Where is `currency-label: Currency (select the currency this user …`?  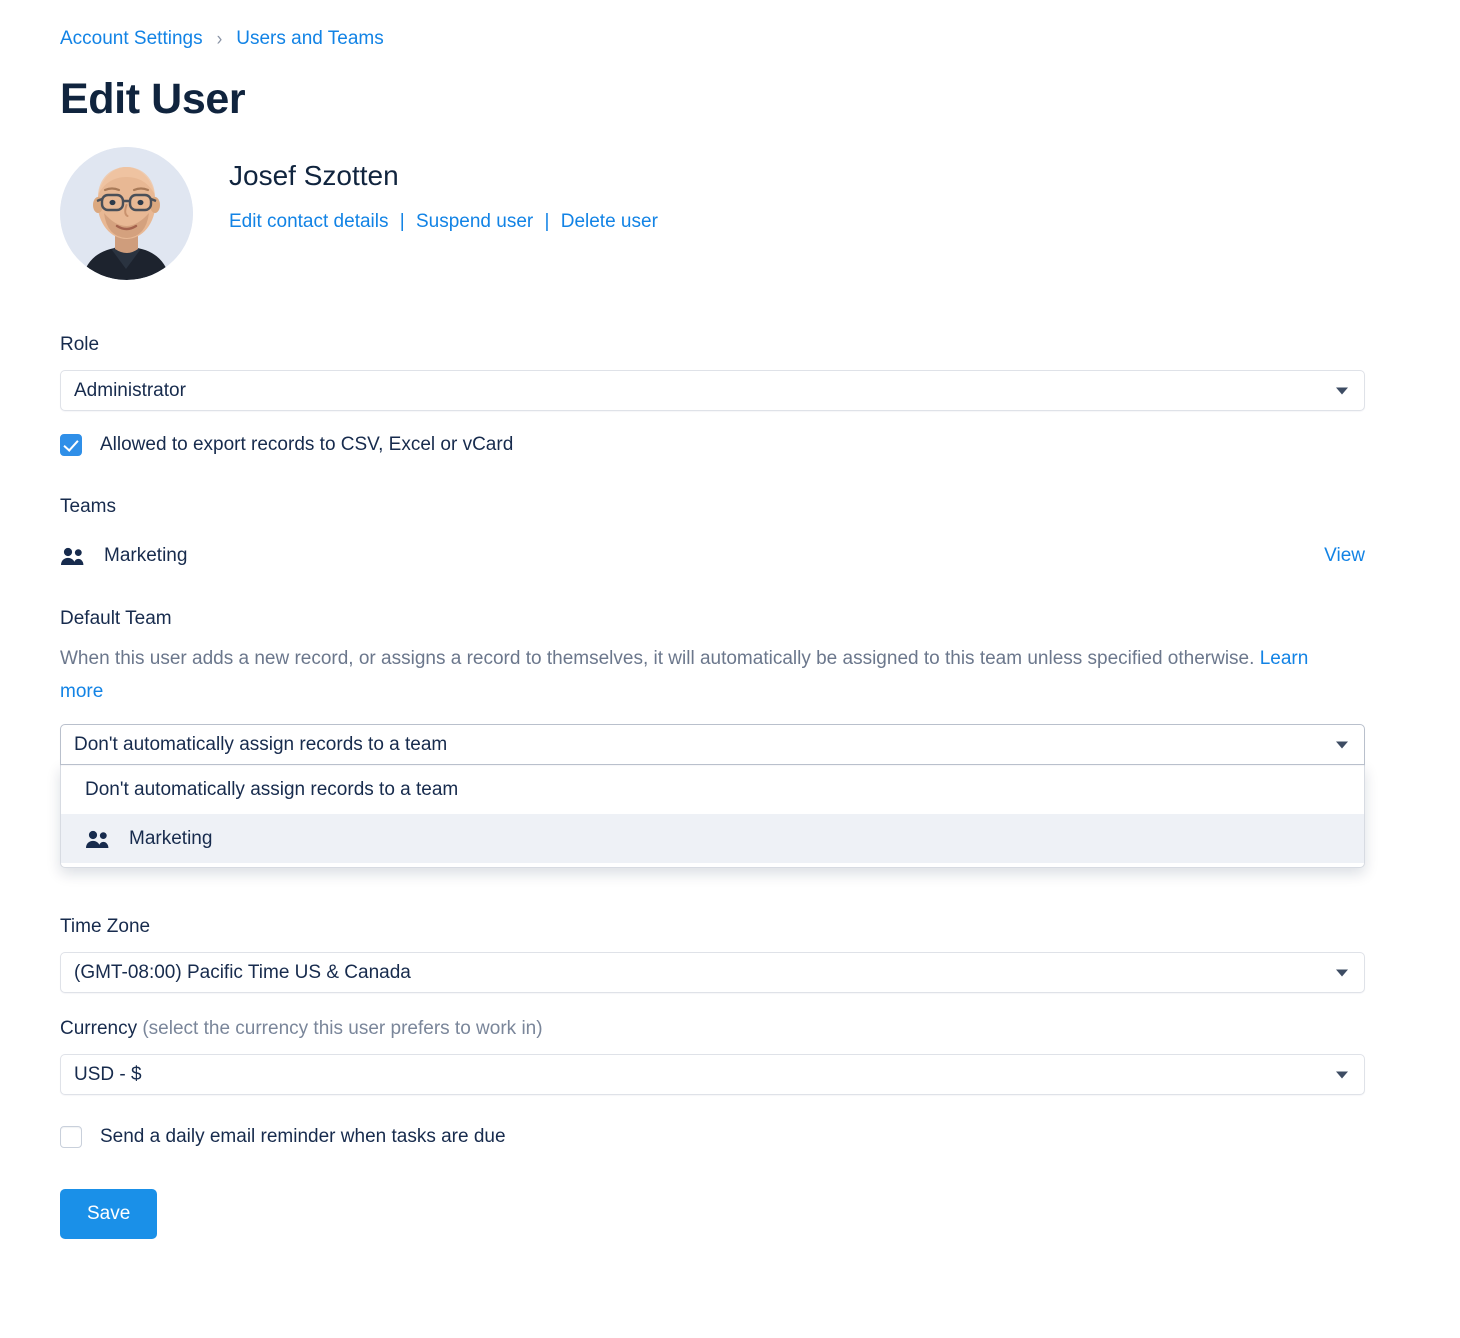 currency-label: Currency (select the currency this user … is located at coordinates (712, 1029).